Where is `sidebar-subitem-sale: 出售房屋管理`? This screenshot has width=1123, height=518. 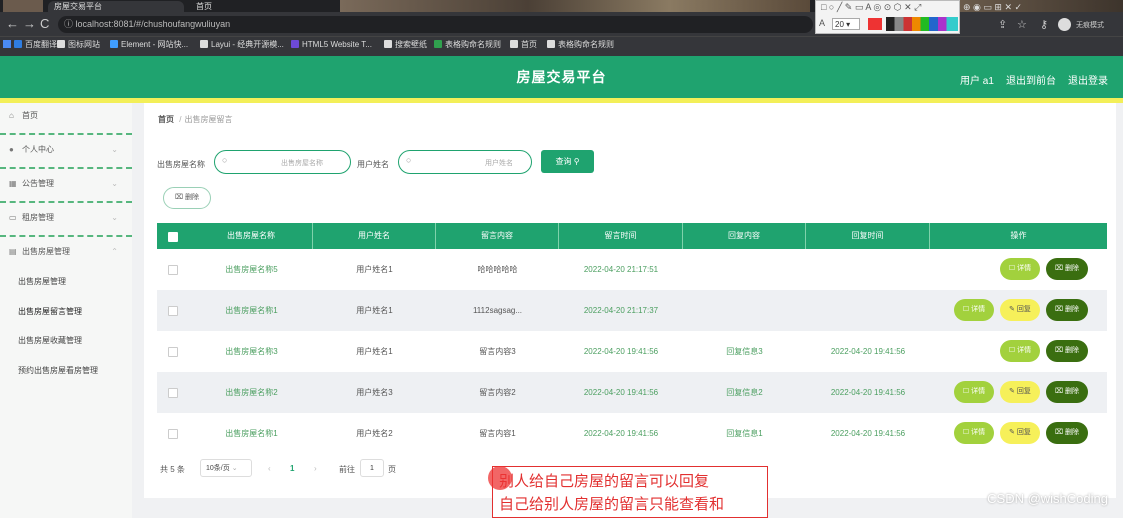 sidebar-subitem-sale: 出售房屋管理 is located at coordinates (42, 281).